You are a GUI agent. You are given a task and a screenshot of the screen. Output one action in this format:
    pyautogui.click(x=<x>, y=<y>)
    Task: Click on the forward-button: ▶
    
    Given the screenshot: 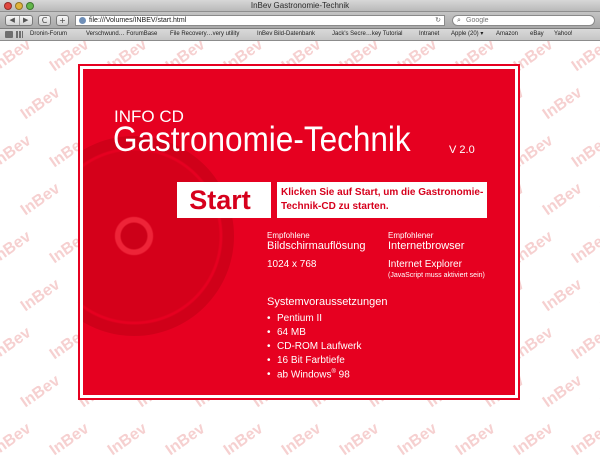 What is the action you would take?
    pyautogui.click(x=25, y=20)
    